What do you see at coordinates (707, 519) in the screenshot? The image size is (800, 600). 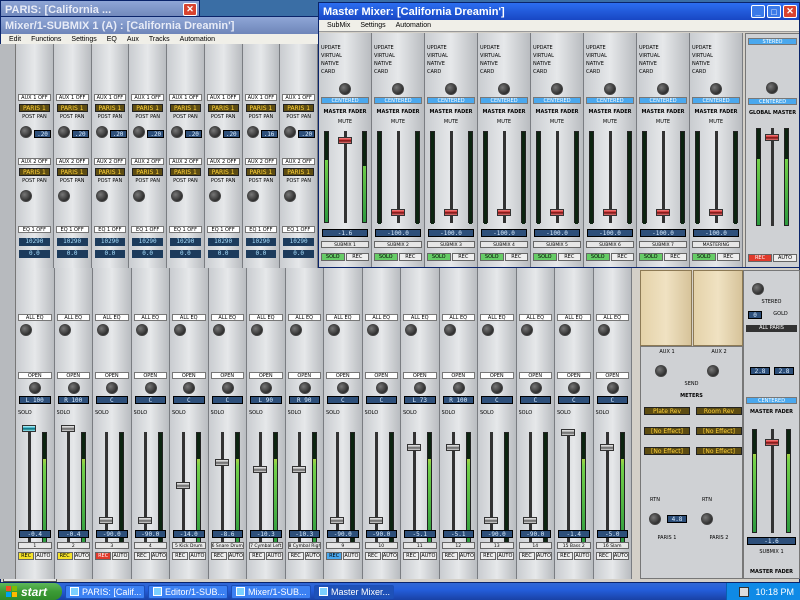 I see `rtn-right-knob` at bounding box center [707, 519].